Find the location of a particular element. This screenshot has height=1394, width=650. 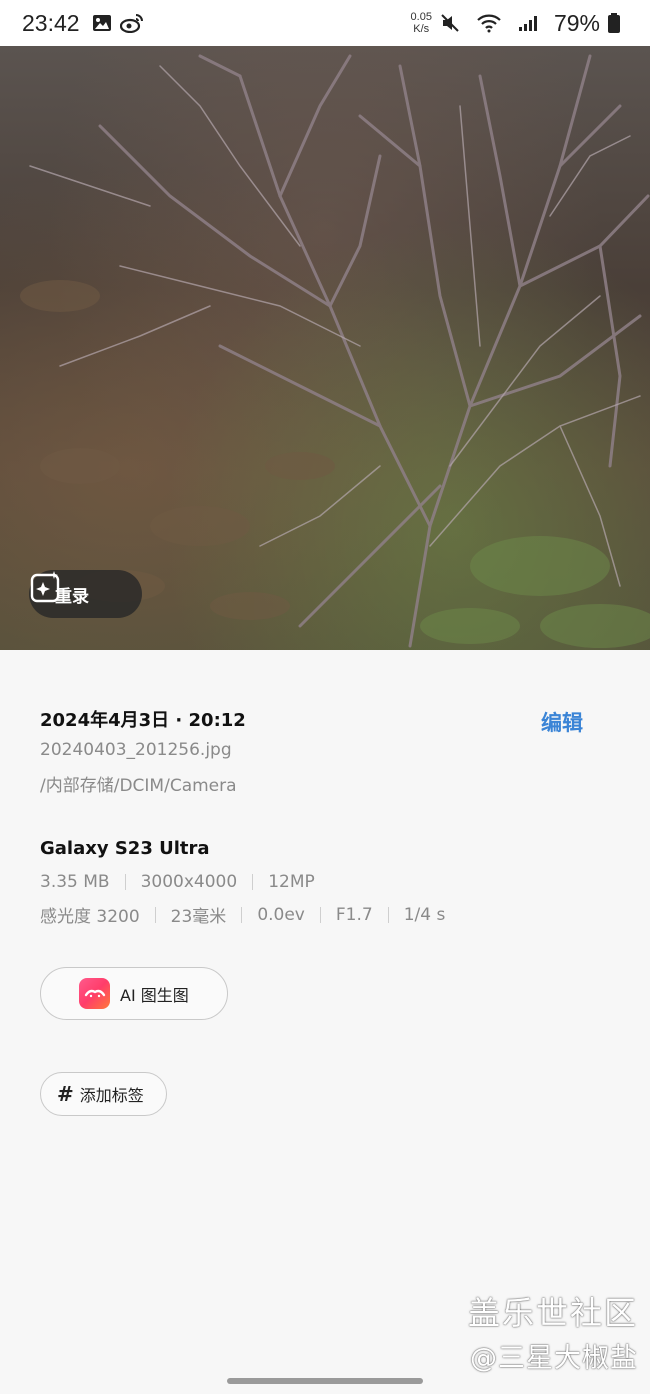

add-tag-button: # 添加标签 is located at coordinates (103, 1094).